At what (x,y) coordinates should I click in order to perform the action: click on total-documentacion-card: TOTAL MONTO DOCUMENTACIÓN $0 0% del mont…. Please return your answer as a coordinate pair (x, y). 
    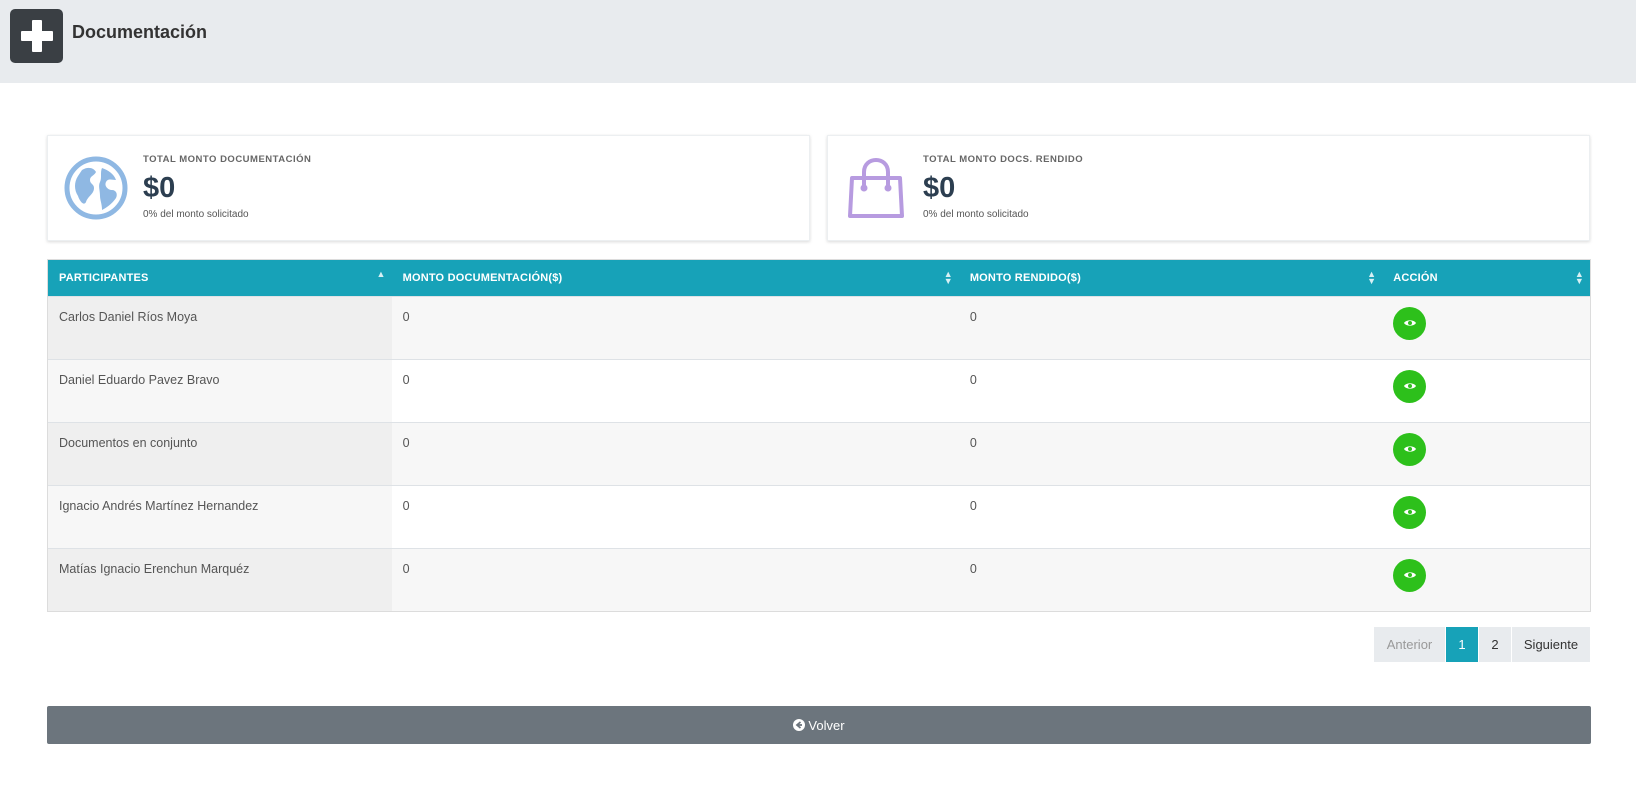
    Looking at the image, I should click on (428, 188).